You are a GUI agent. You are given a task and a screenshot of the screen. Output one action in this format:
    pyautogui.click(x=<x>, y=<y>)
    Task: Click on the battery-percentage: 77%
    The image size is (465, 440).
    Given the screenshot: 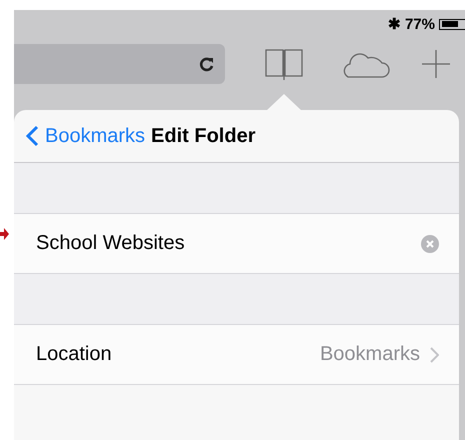 What is the action you would take?
    pyautogui.click(x=419, y=24)
    